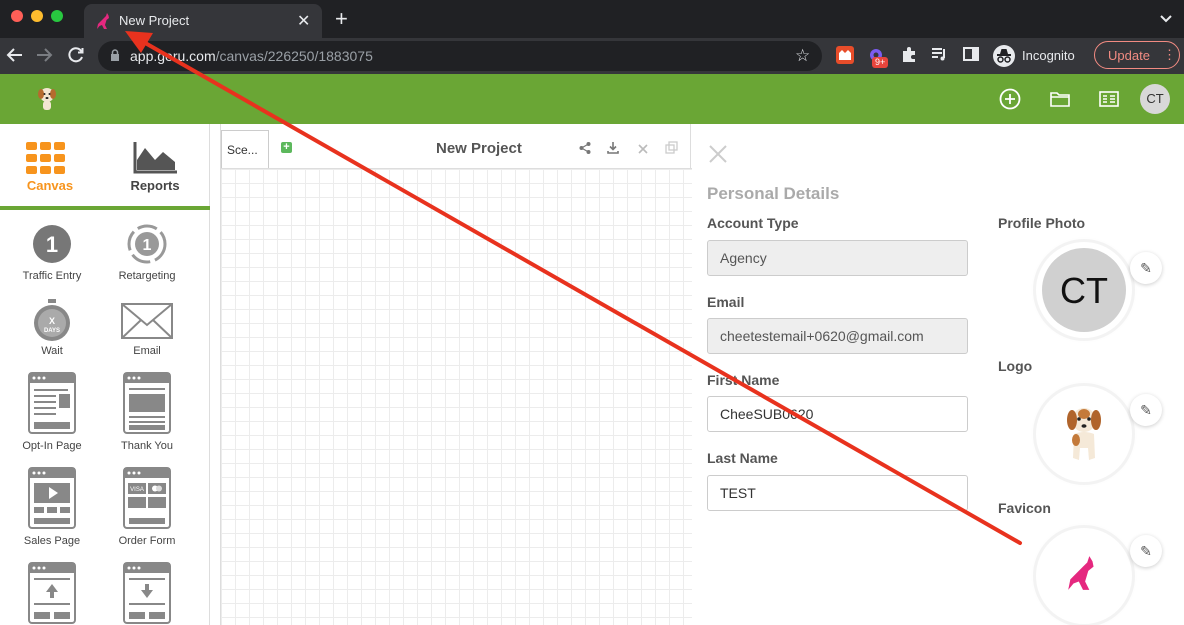 The width and height of the screenshot is (1184, 625). What do you see at coordinates (592, 99) in the screenshot?
I see `app-header: CT` at bounding box center [592, 99].